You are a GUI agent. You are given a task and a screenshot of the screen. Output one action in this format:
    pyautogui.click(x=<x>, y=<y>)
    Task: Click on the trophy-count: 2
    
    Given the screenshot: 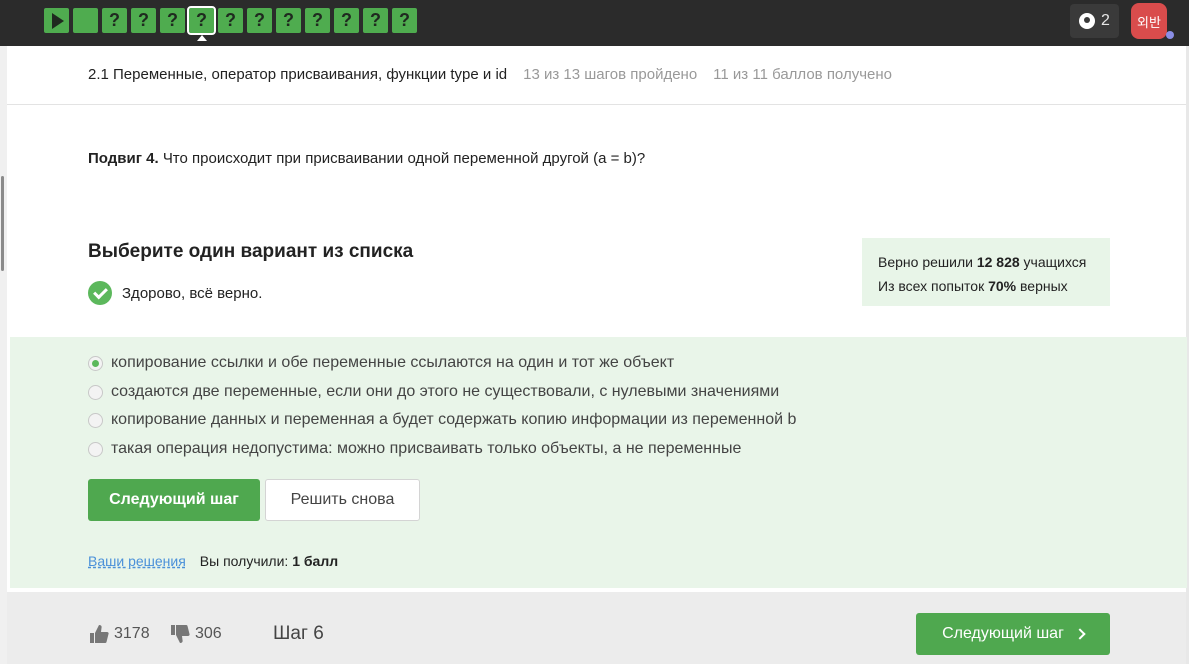 What is the action you would take?
    pyautogui.click(x=1105, y=20)
    